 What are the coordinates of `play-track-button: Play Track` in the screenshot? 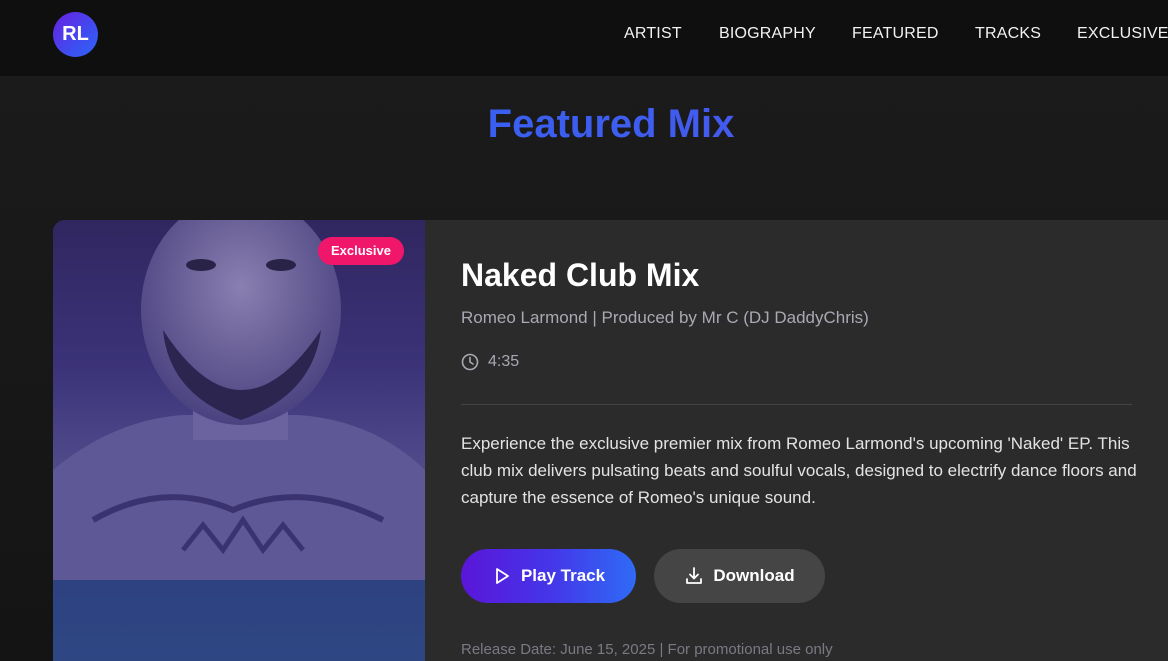 It's located at (548, 576).